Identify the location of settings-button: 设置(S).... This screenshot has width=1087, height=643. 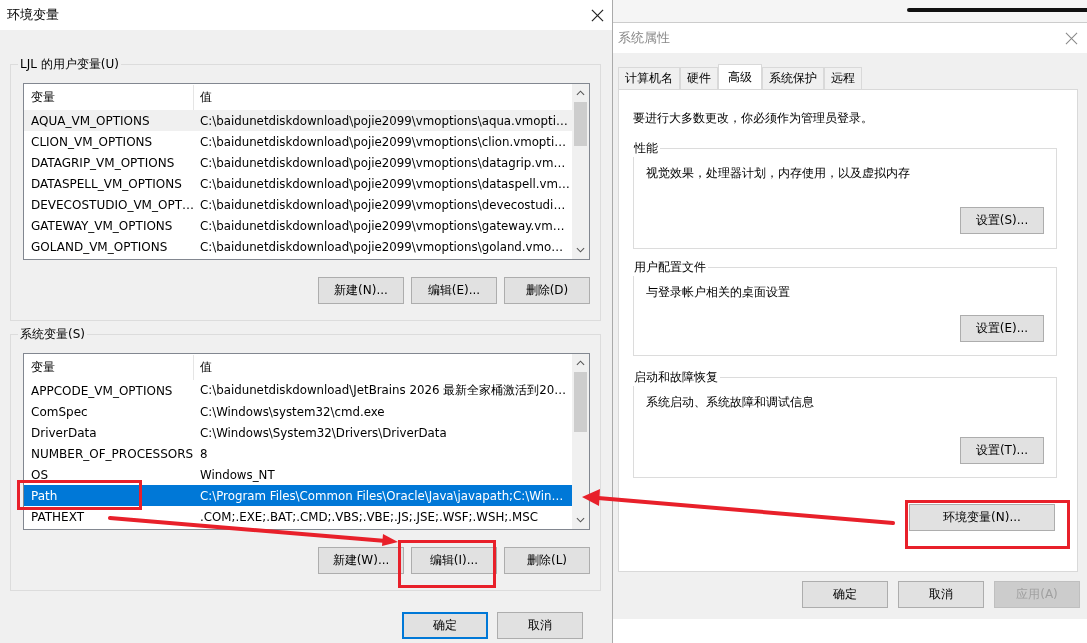
(1002, 220).